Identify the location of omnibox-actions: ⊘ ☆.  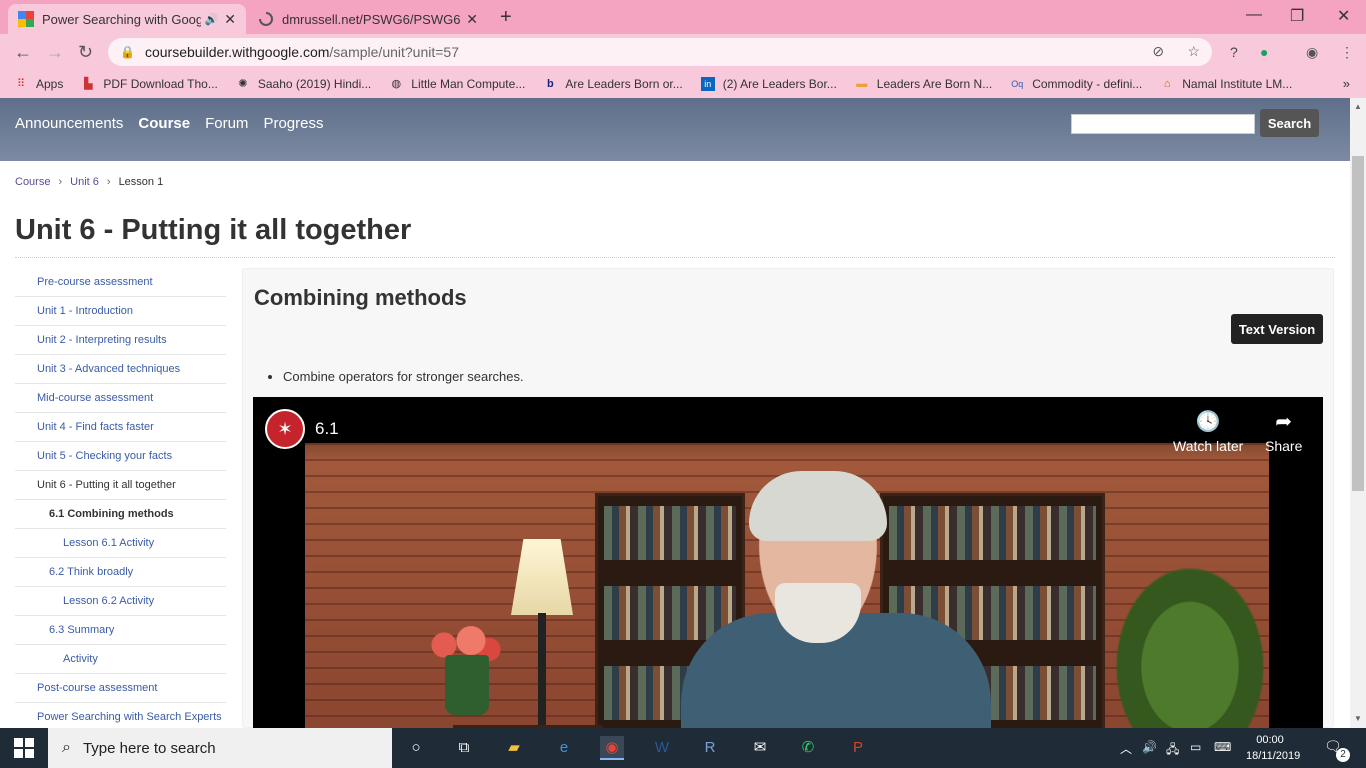
(1176, 51).